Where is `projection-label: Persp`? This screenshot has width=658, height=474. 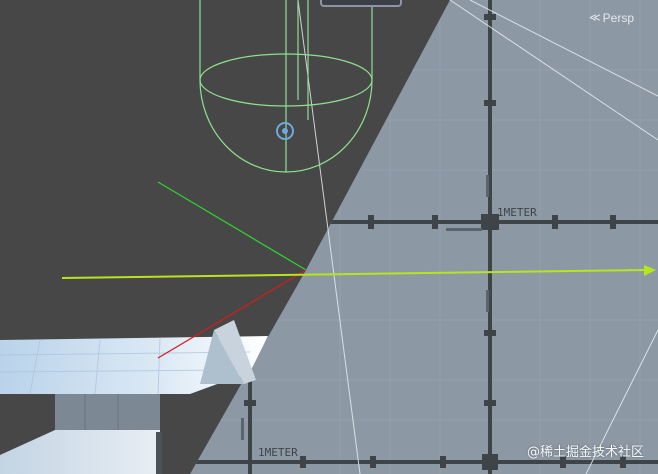 projection-label: Persp is located at coordinates (618, 18).